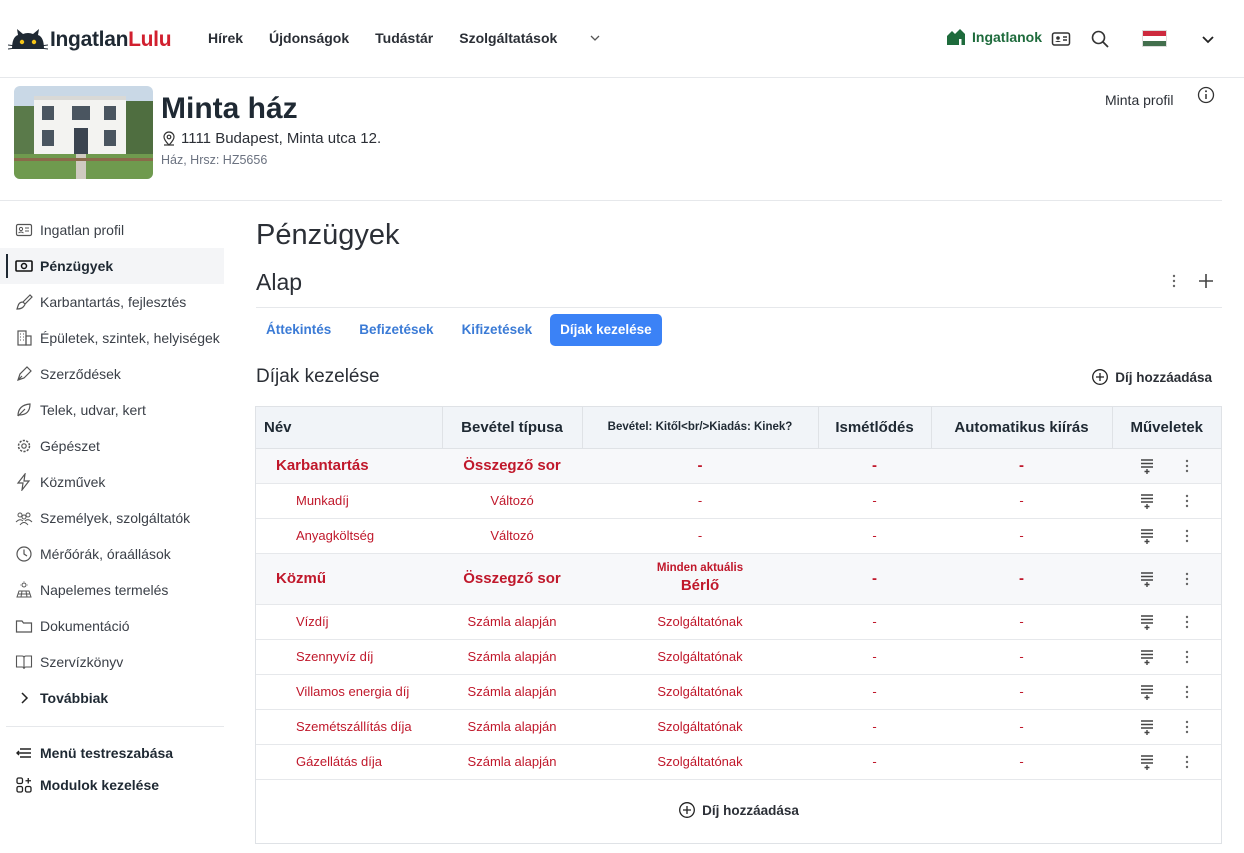  What do you see at coordinates (1021, 579) in the screenshot?
I see `cell-auto: -` at bounding box center [1021, 579].